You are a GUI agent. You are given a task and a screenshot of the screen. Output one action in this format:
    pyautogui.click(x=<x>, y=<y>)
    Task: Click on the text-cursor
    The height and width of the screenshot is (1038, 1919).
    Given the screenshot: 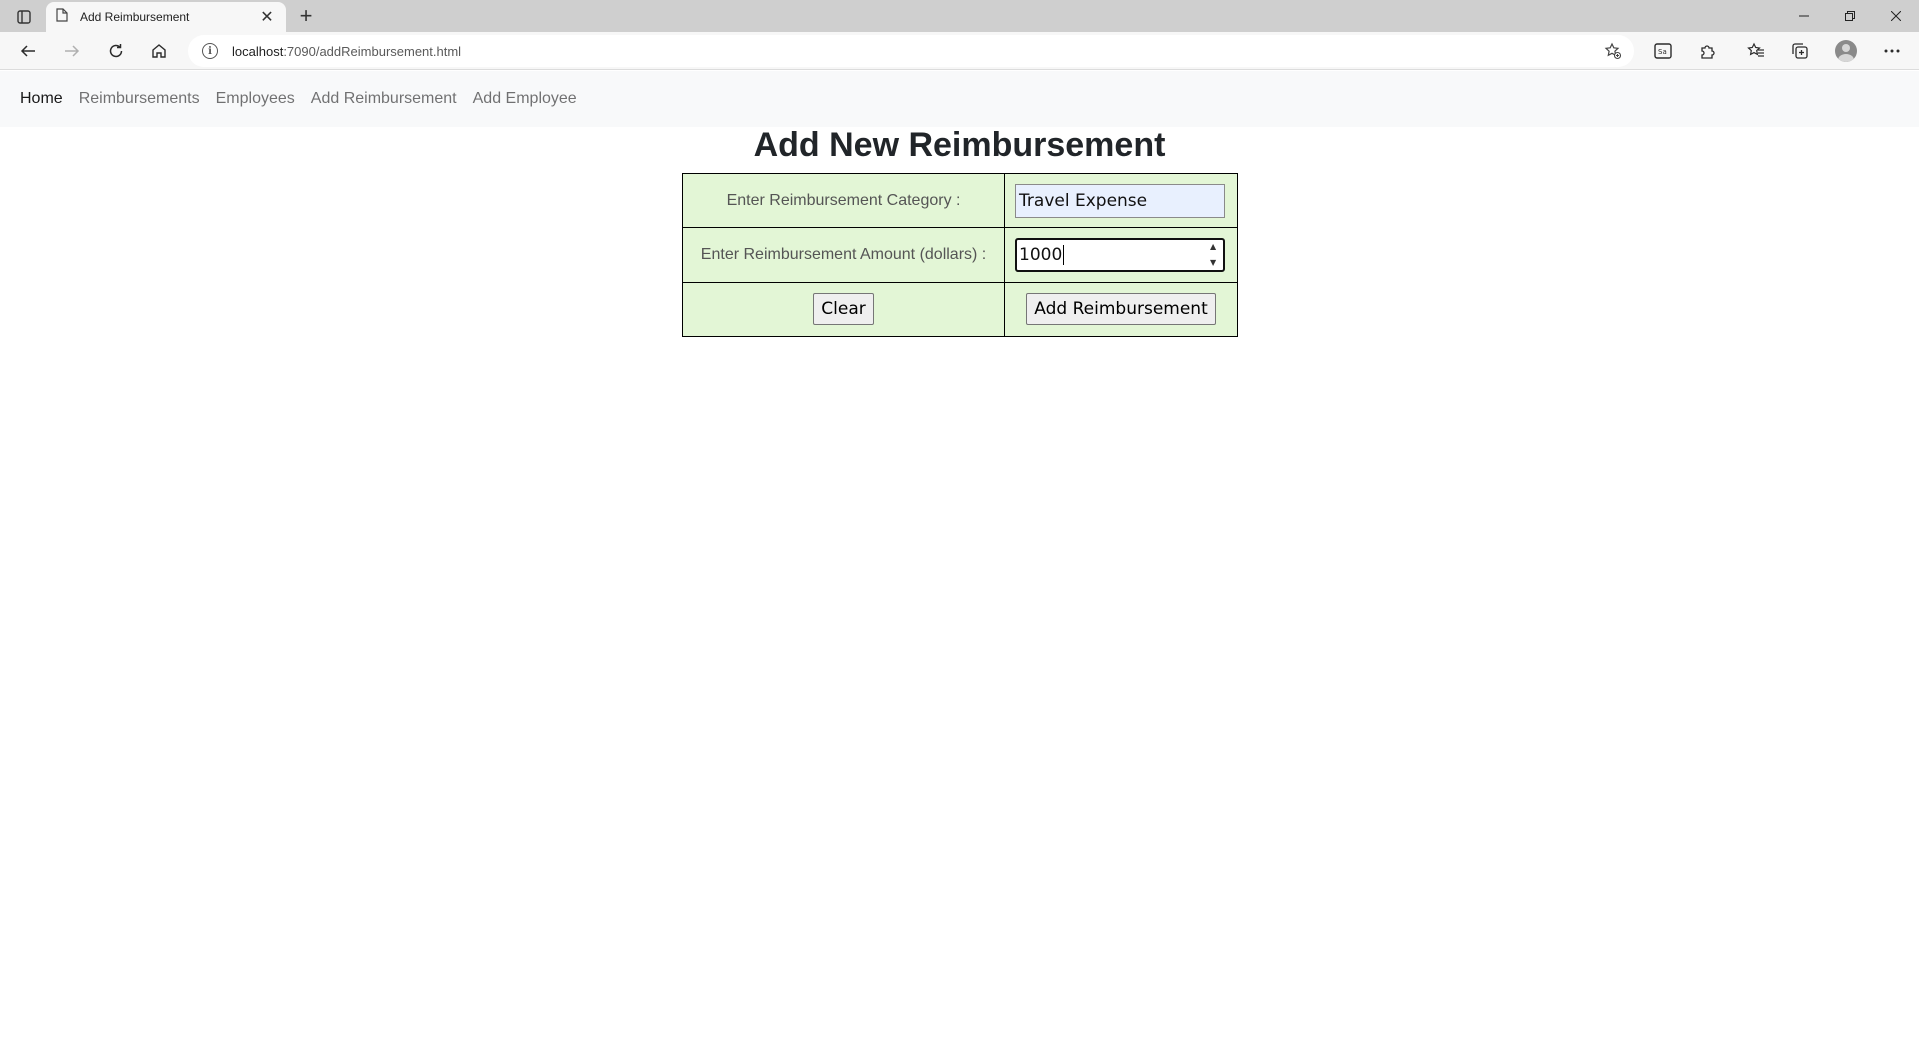 What is the action you would take?
    pyautogui.click(x=1064, y=254)
    